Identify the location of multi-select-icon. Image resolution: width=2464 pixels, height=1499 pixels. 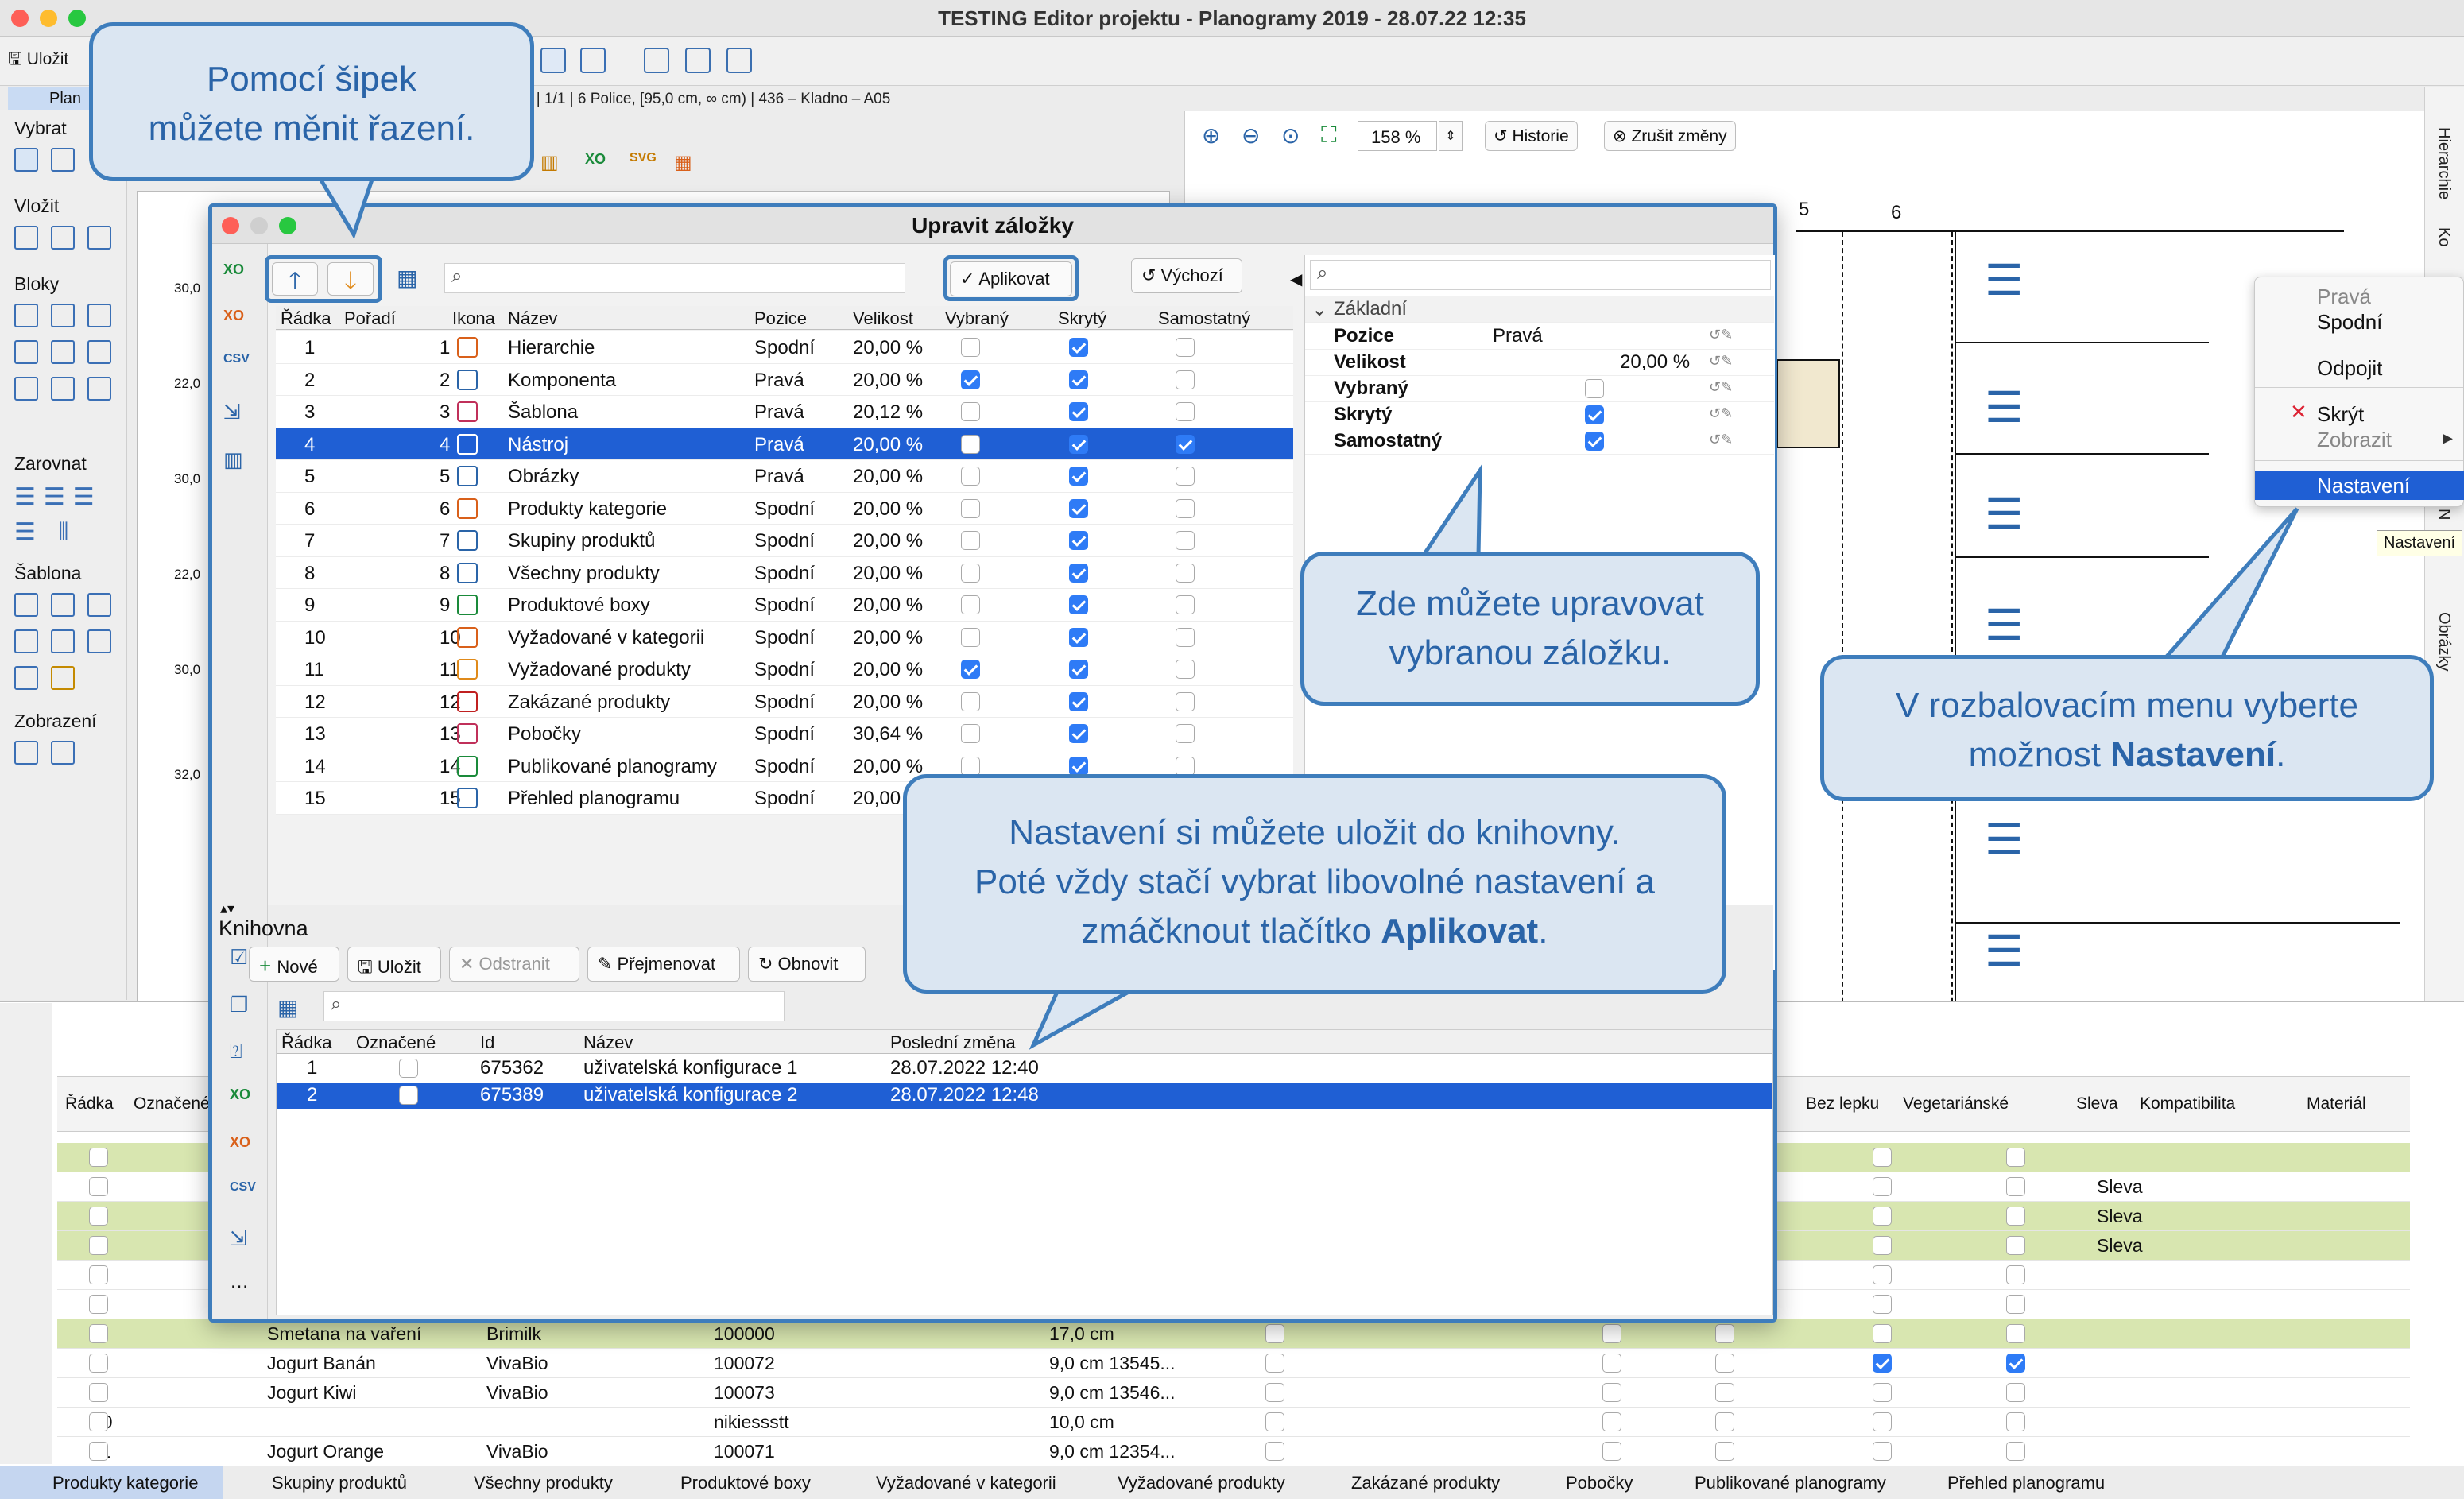
(63, 160).